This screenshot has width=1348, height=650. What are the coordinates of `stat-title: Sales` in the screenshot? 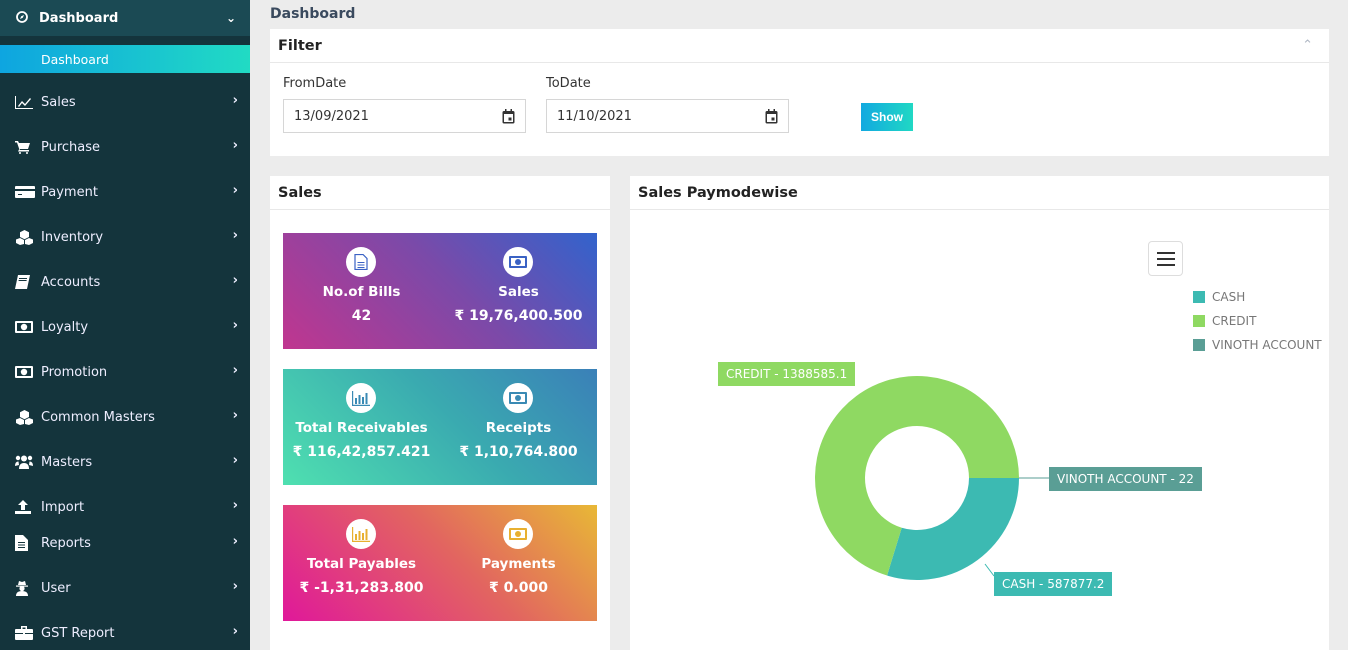 It's located at (518, 292).